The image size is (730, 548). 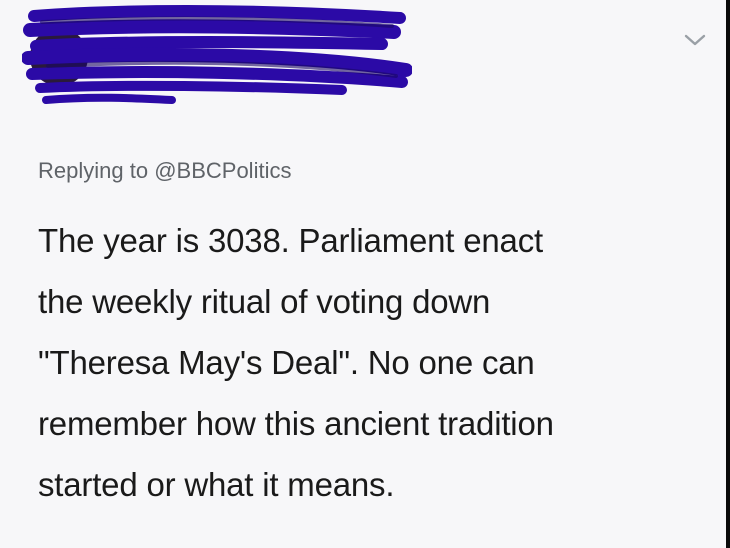 I want to click on chevron-down-icon, so click(x=695, y=40).